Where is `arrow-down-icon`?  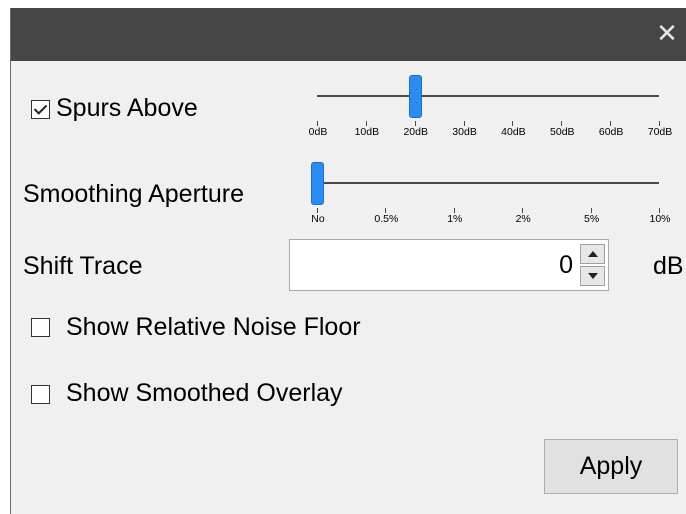
arrow-down-icon is located at coordinates (593, 276).